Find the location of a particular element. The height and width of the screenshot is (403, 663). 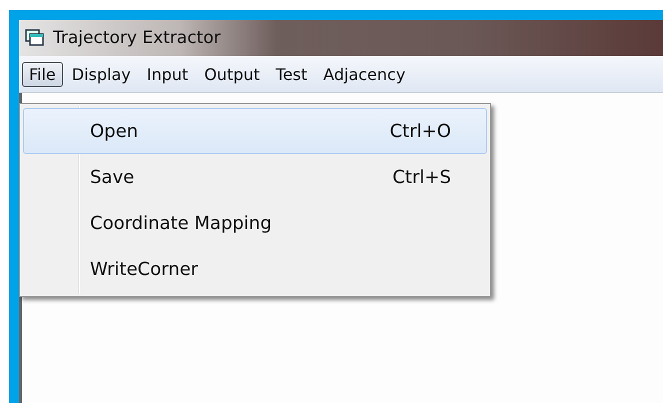

menu-entry-label: Save is located at coordinates (112, 177).